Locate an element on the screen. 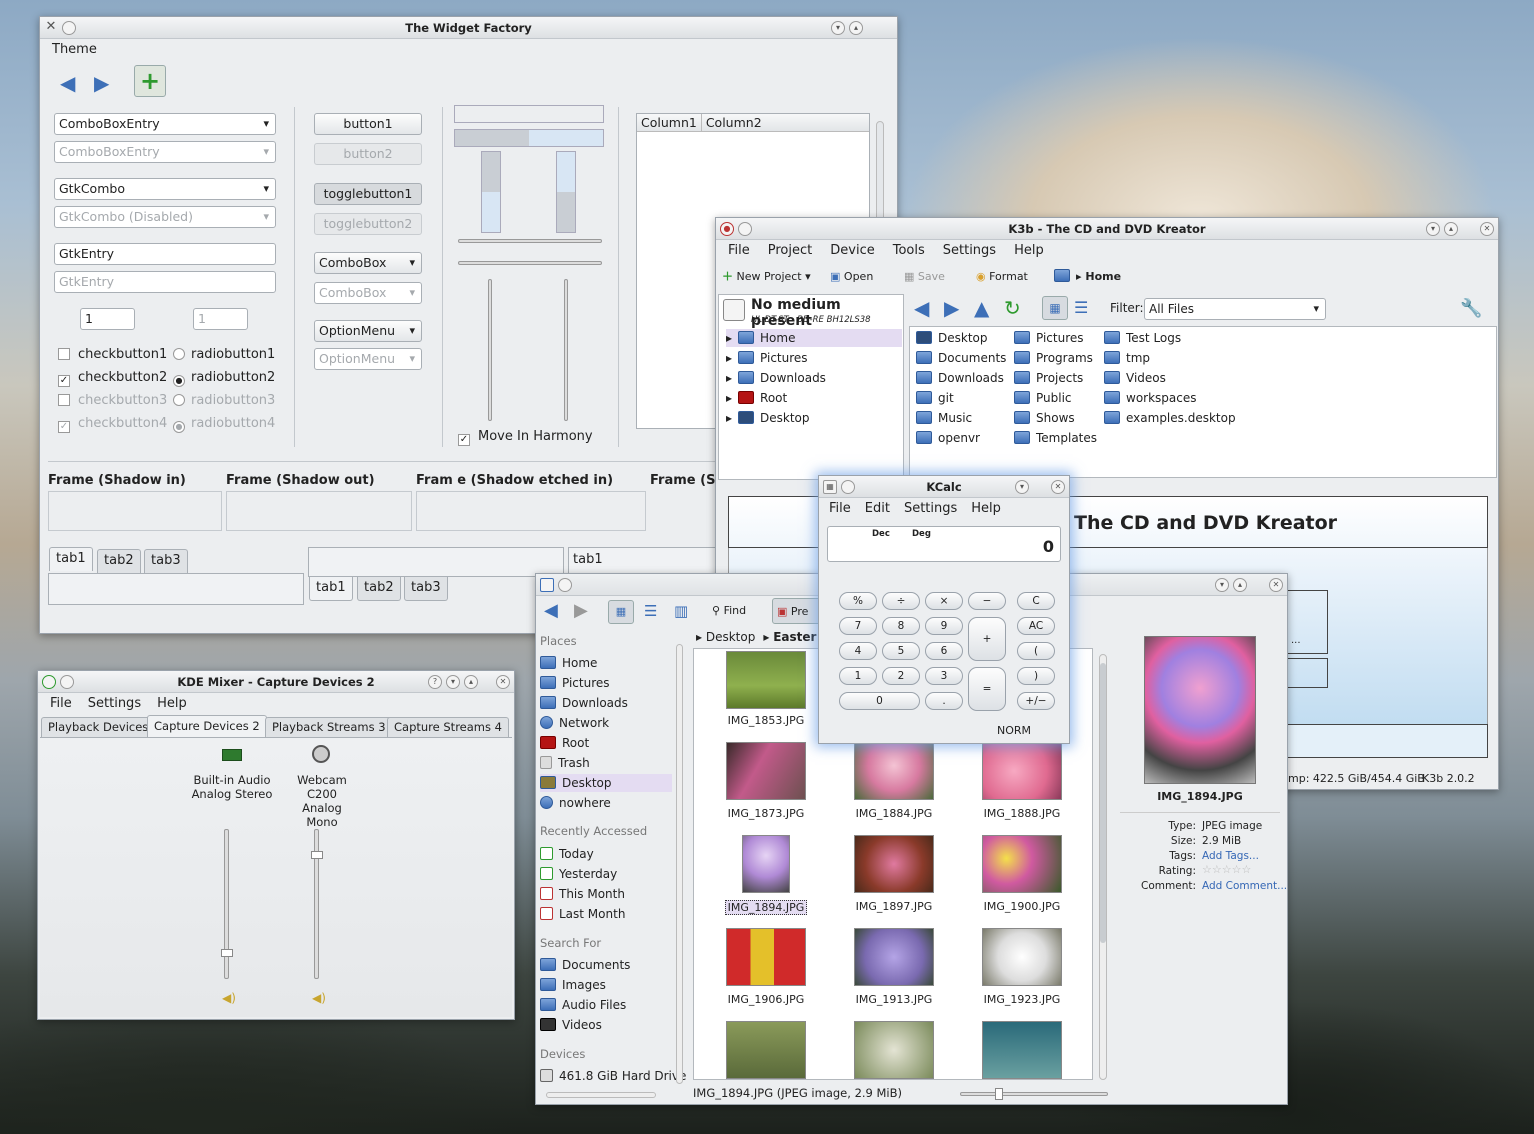 The height and width of the screenshot is (1134, 1534). title-bar: The Widget Factory ✕ ▾ ▴ is located at coordinates (468, 28).